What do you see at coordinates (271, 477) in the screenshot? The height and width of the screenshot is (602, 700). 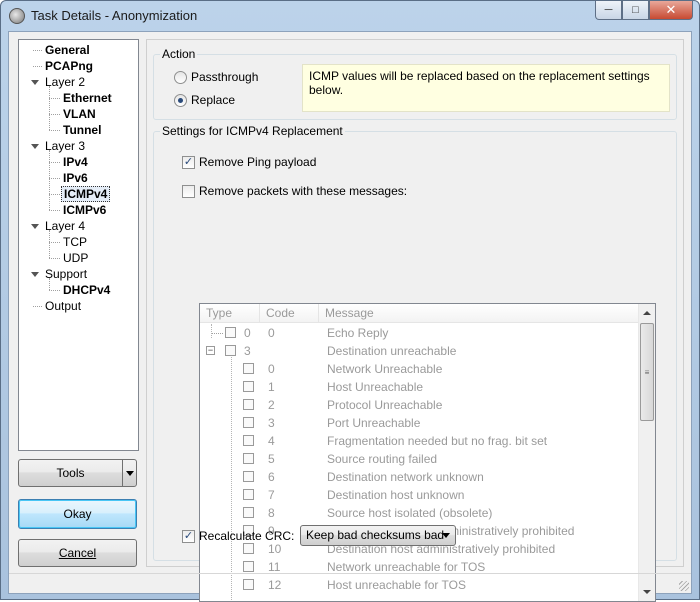 I see `row-code: 6` at bounding box center [271, 477].